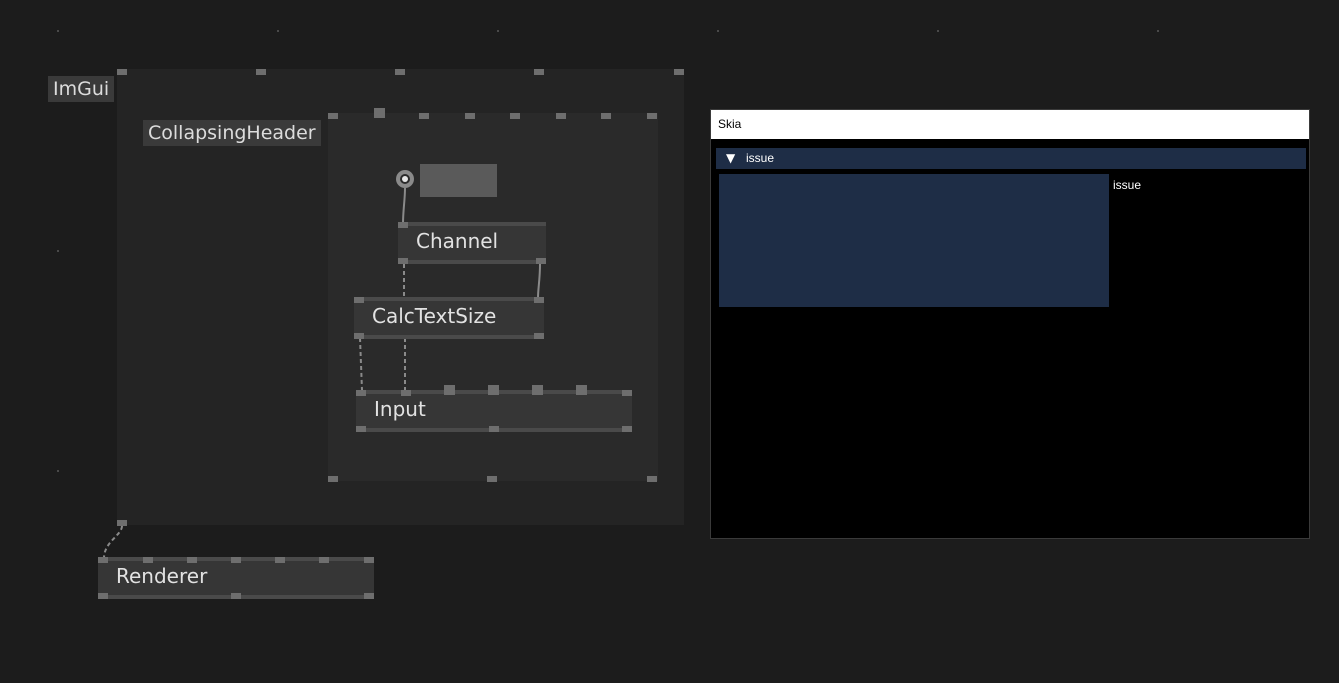 The height and width of the screenshot is (683, 1339). Describe the element at coordinates (457, 241) in the screenshot. I see `channel-node-title: Channel` at that location.